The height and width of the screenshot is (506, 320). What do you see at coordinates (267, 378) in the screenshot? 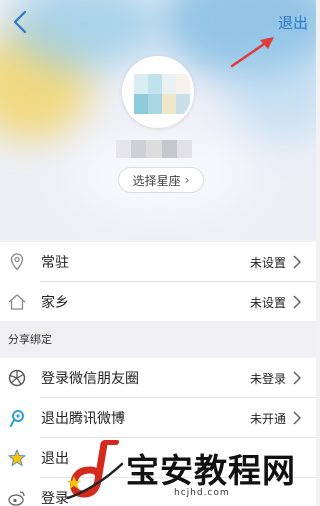
I see `list-item-value: 未登录` at bounding box center [267, 378].